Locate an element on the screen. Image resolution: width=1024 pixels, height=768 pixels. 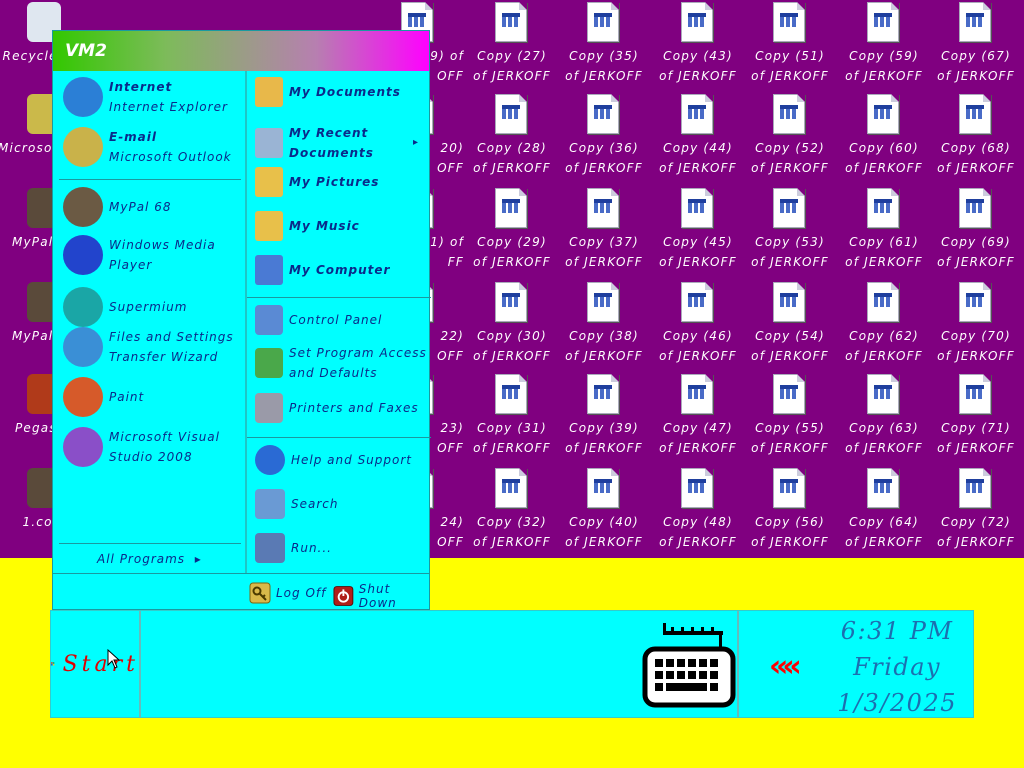
system-label: Printers and Faxes is located at coordinates (354, 408).